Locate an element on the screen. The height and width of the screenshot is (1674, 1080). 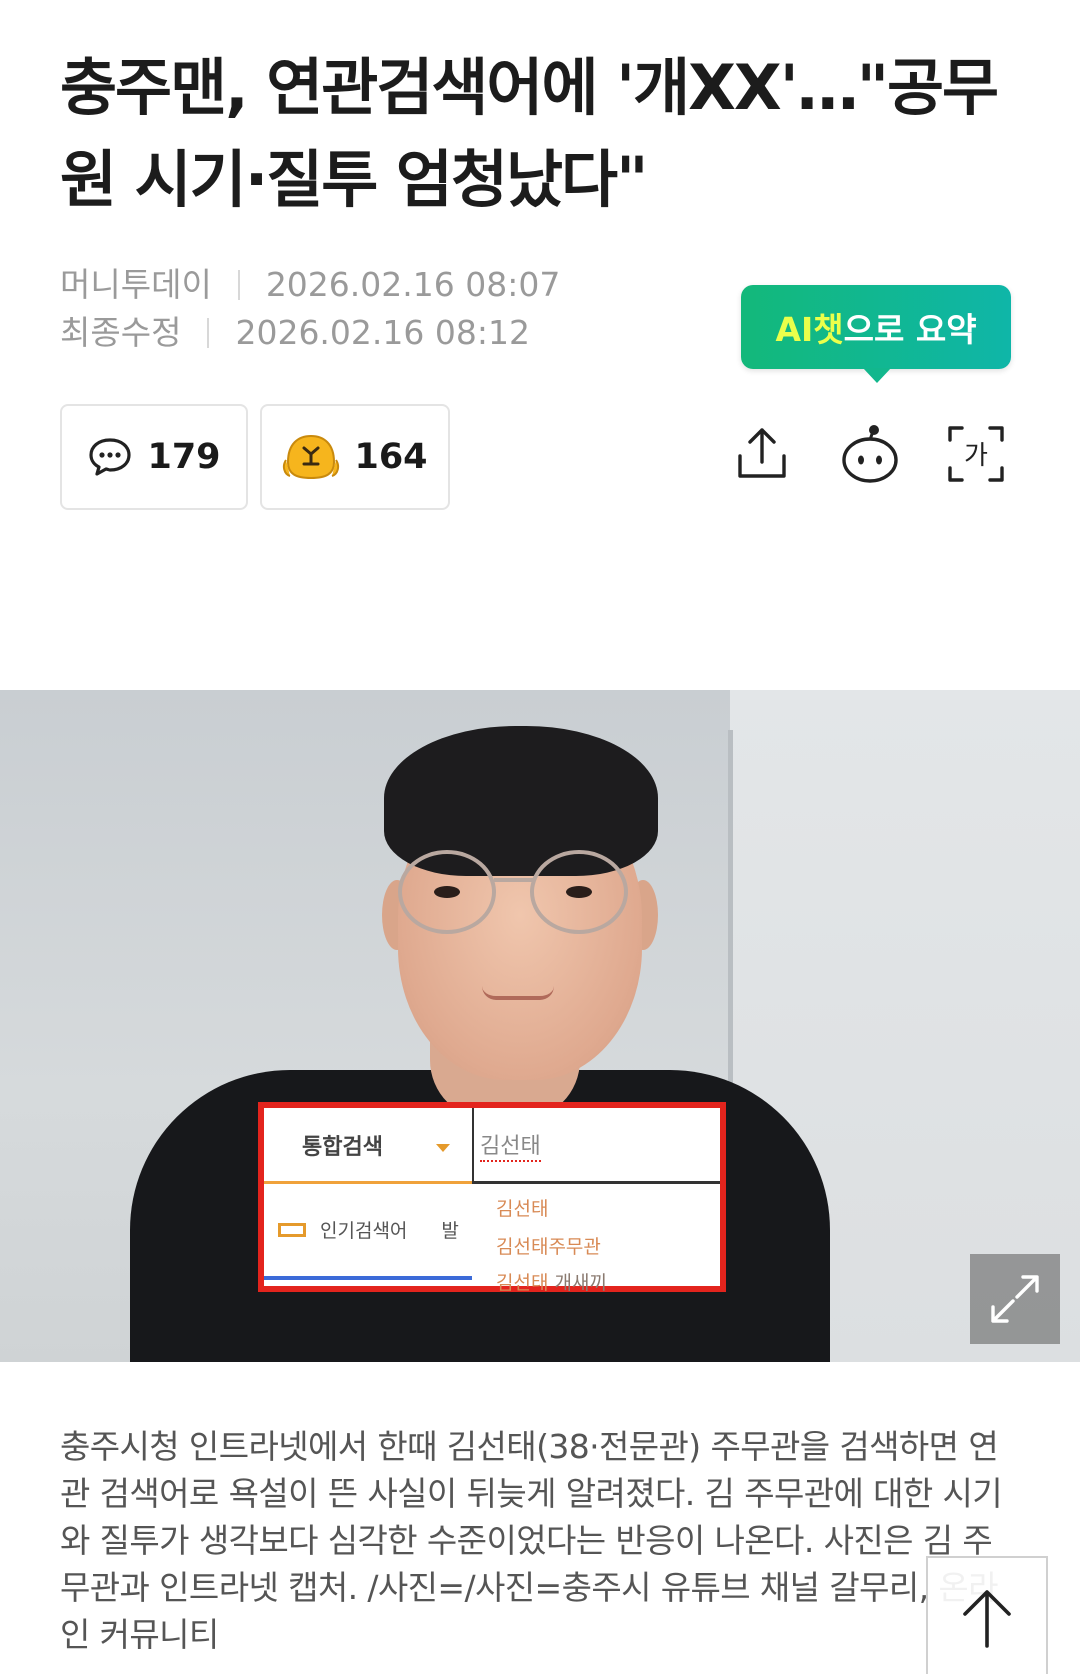
related-search-extra: 개새끼 is located at coordinates (580, 1283).